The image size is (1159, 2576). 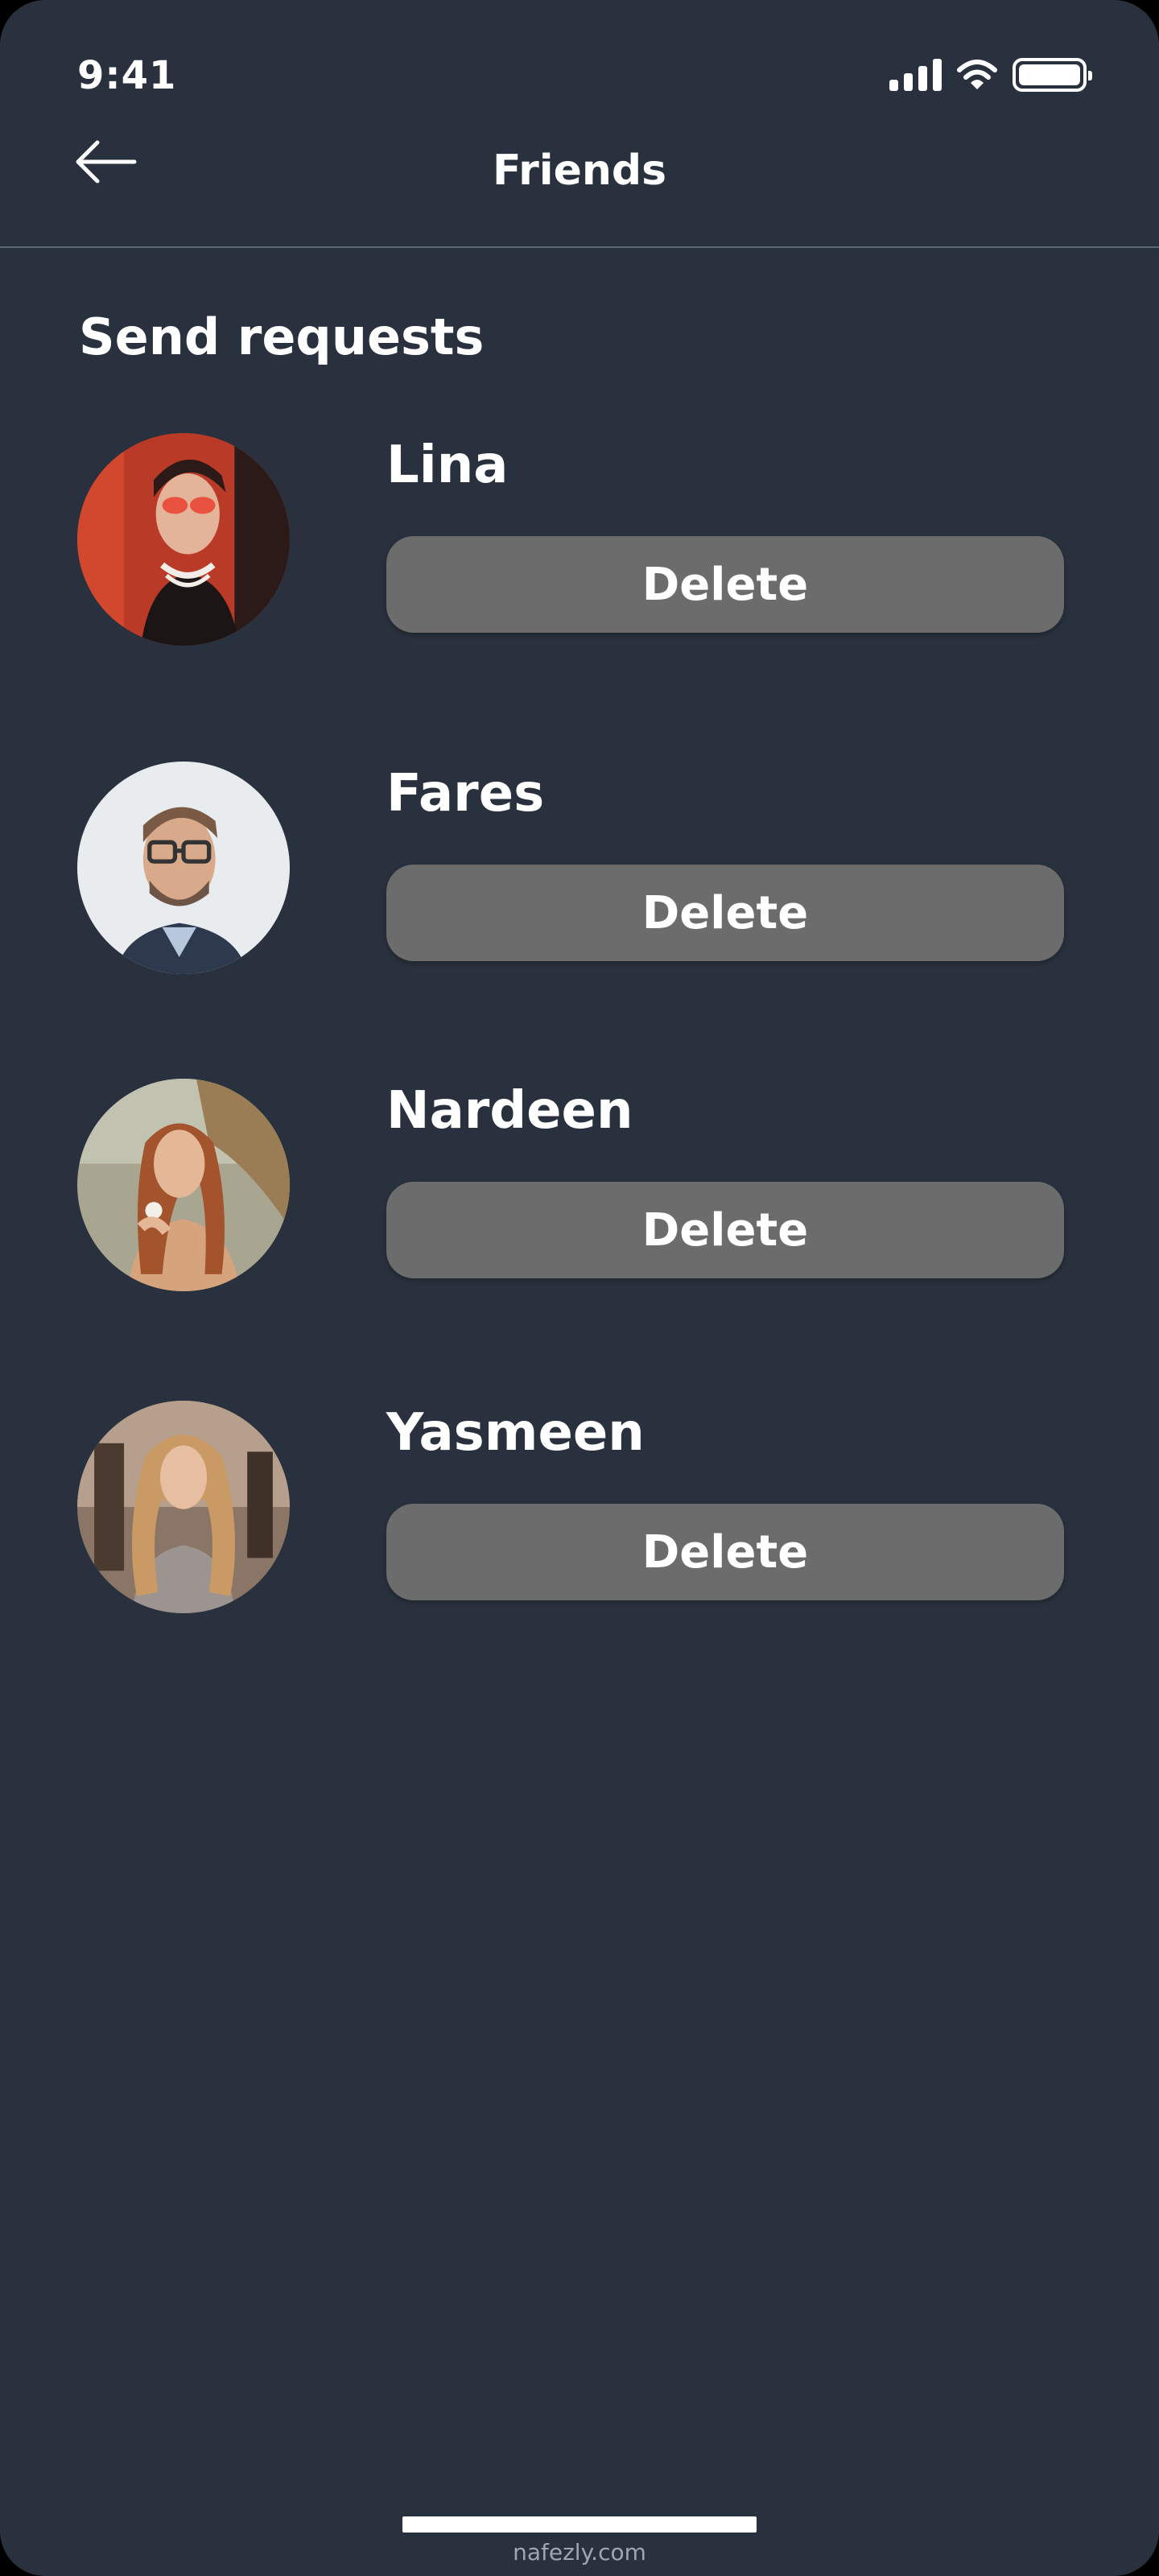 What do you see at coordinates (183, 539) in the screenshot?
I see `avatar-lina` at bounding box center [183, 539].